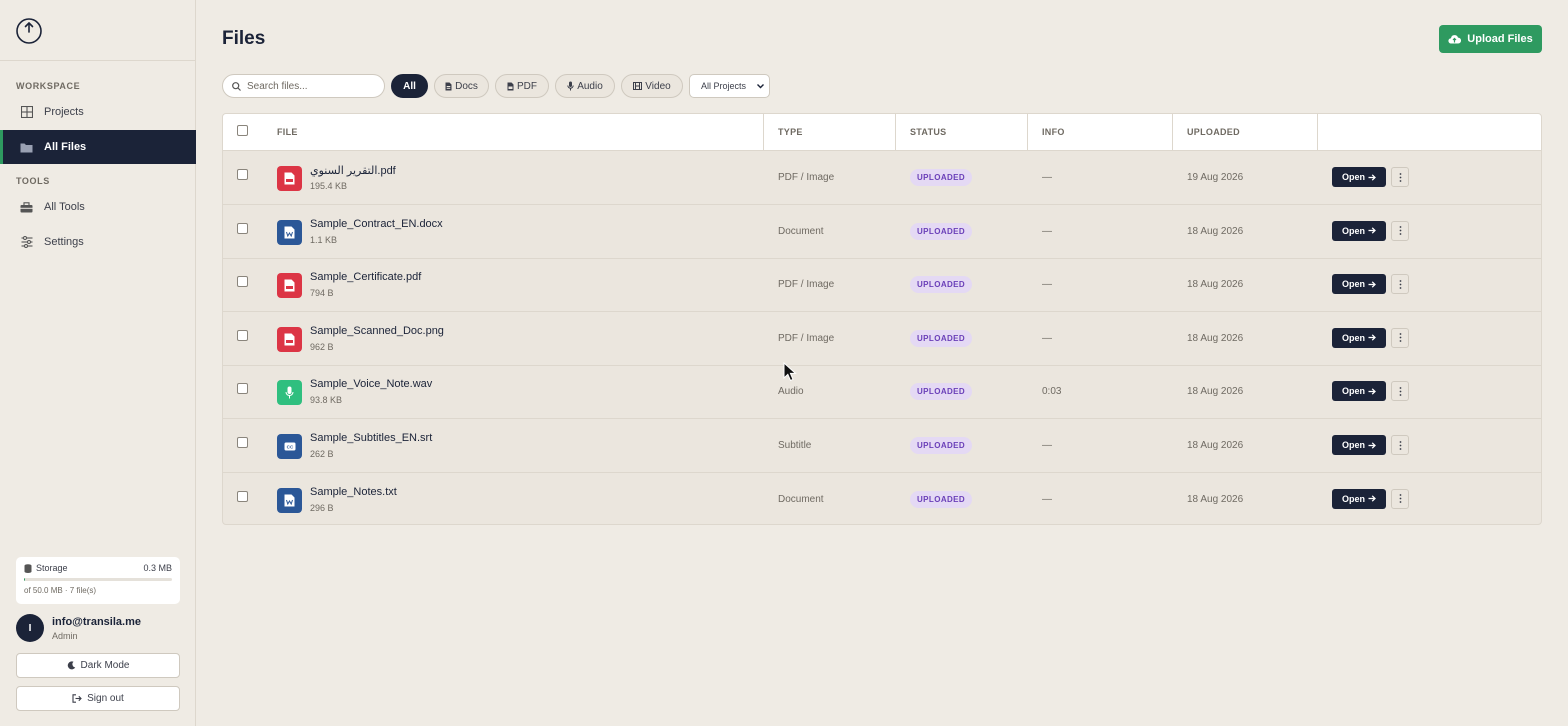 This screenshot has height=726, width=1568. What do you see at coordinates (353, 170) in the screenshot?
I see `file-name: التقرير السنوي.pdf` at bounding box center [353, 170].